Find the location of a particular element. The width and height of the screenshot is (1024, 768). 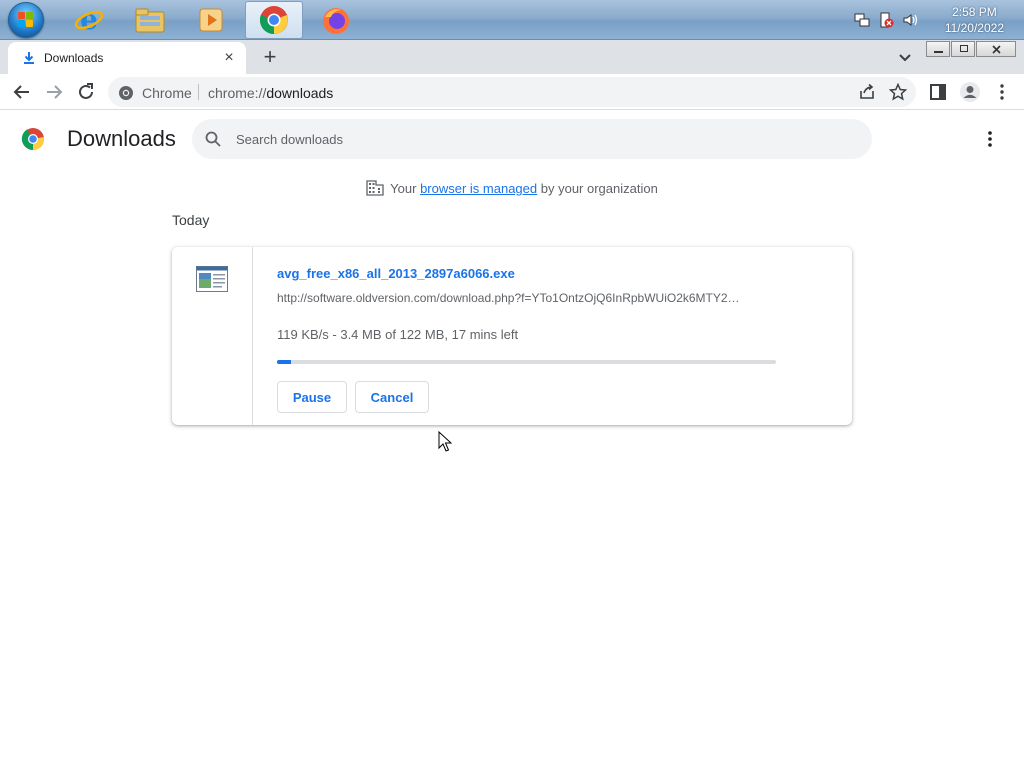

network-icon is located at coordinates (862, 20).